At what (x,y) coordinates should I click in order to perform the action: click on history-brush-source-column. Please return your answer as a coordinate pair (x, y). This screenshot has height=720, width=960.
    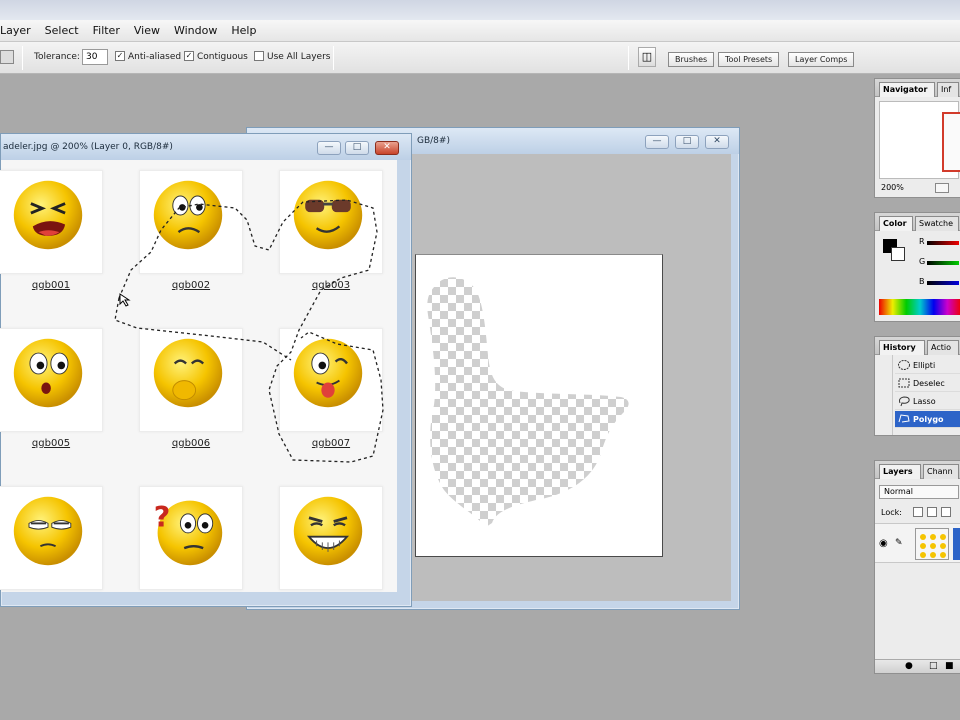
    Looking at the image, I should click on (884, 395).